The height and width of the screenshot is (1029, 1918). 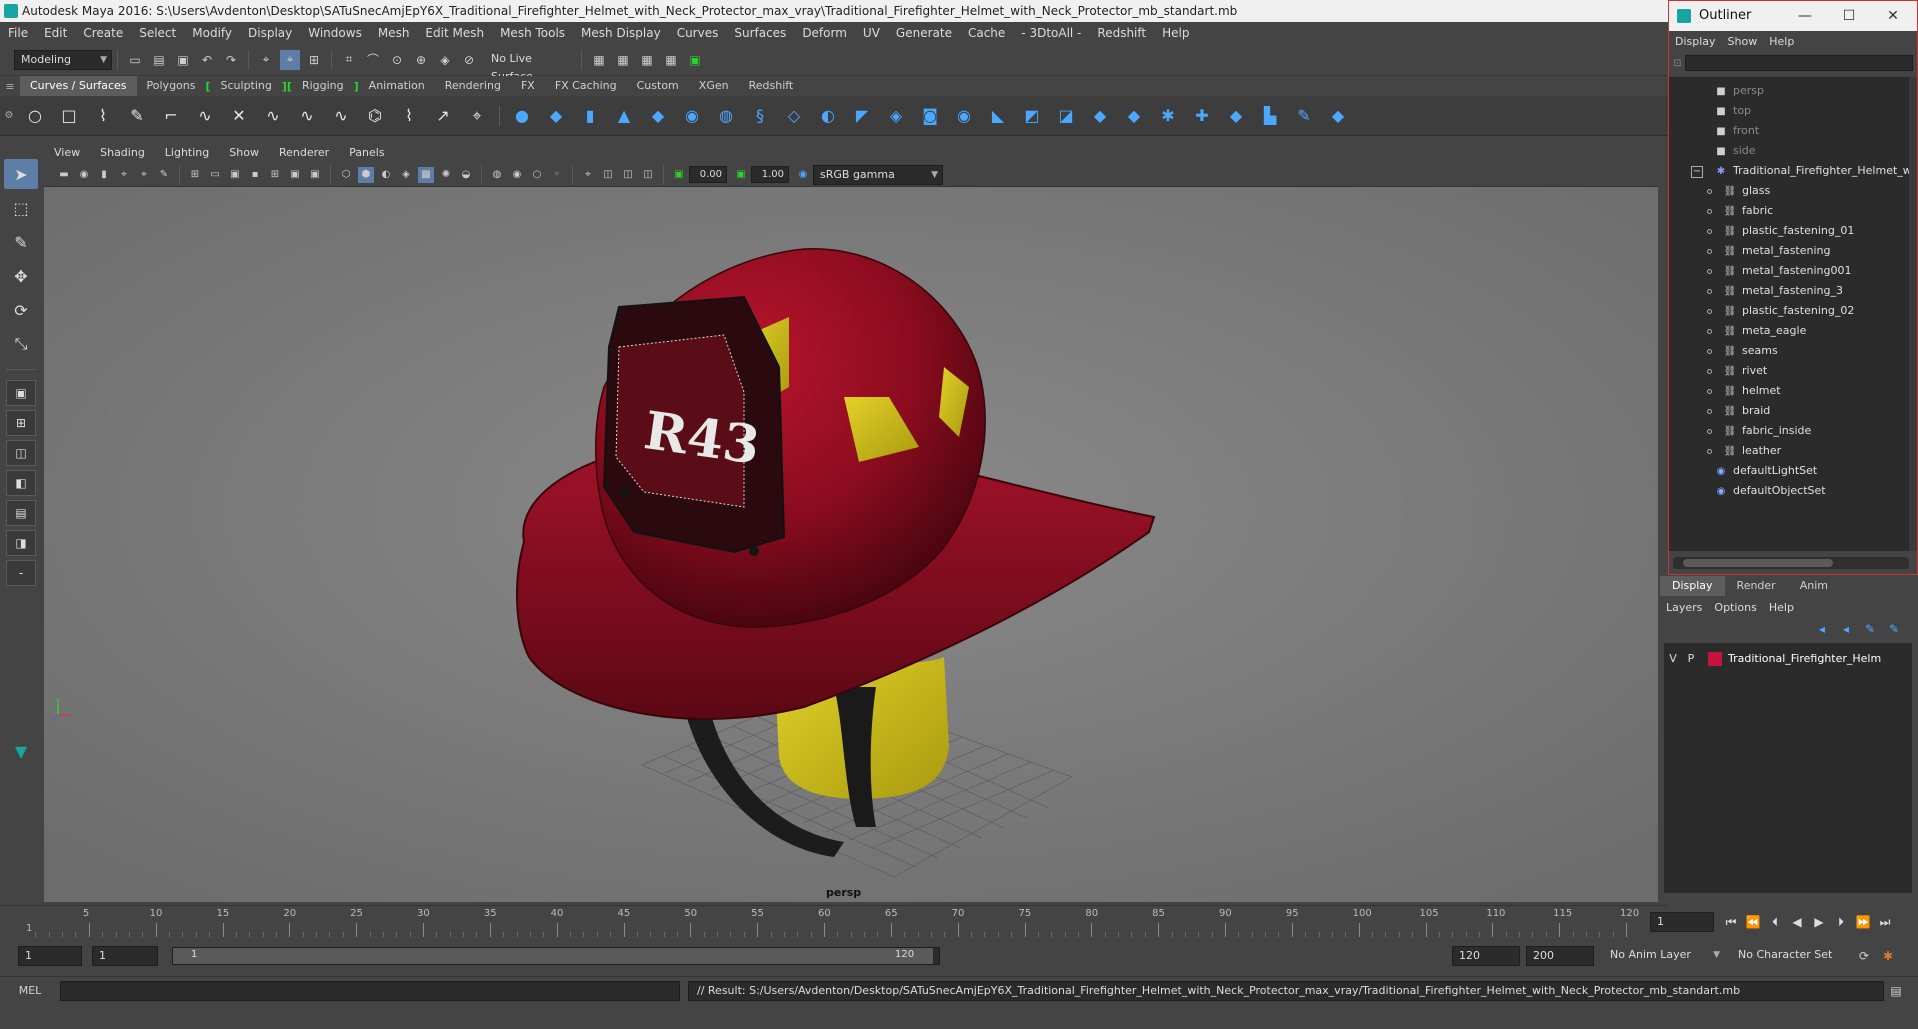 What do you see at coordinates (930, 116) in the screenshot?
I see `boundary-icon: ◙` at bounding box center [930, 116].